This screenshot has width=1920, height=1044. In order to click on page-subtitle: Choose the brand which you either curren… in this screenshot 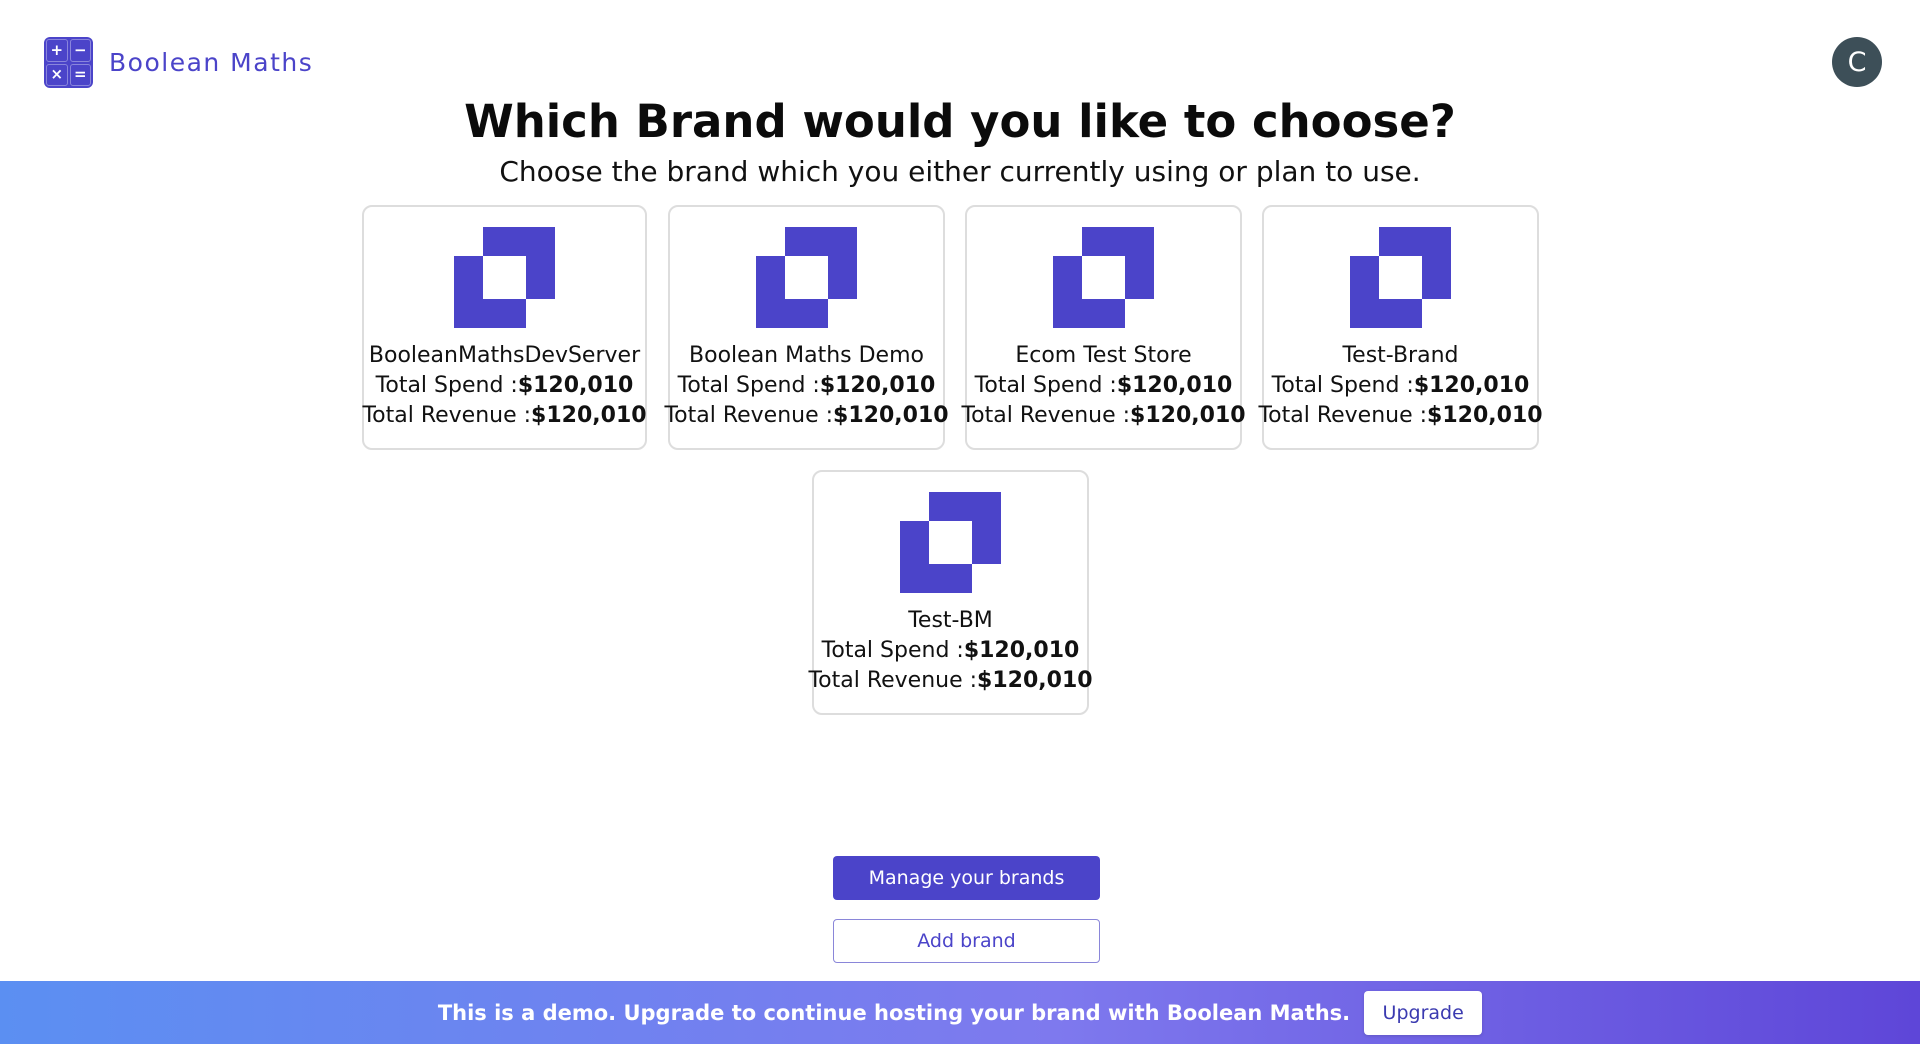, I will do `click(960, 171)`.